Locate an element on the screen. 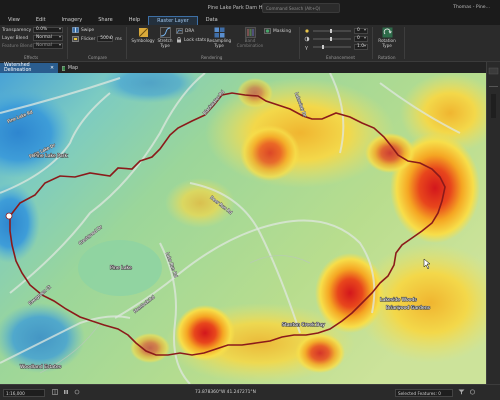 This screenshot has width=500, height=400. lock-icon is located at coordinates (179, 40).